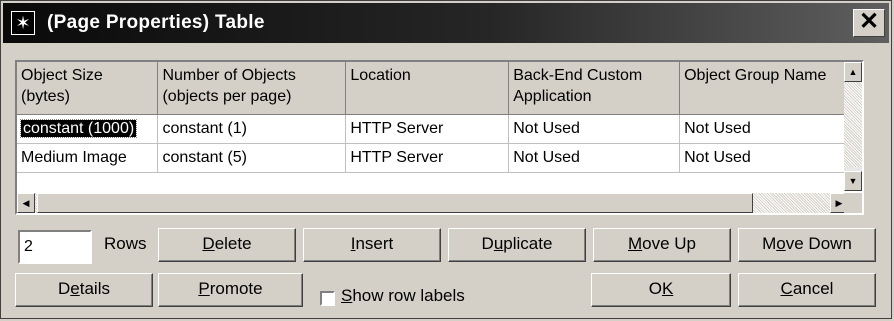 Image resolution: width=894 pixels, height=321 pixels. What do you see at coordinates (662, 245) in the screenshot?
I see `move-up-button: Move Up` at bounding box center [662, 245].